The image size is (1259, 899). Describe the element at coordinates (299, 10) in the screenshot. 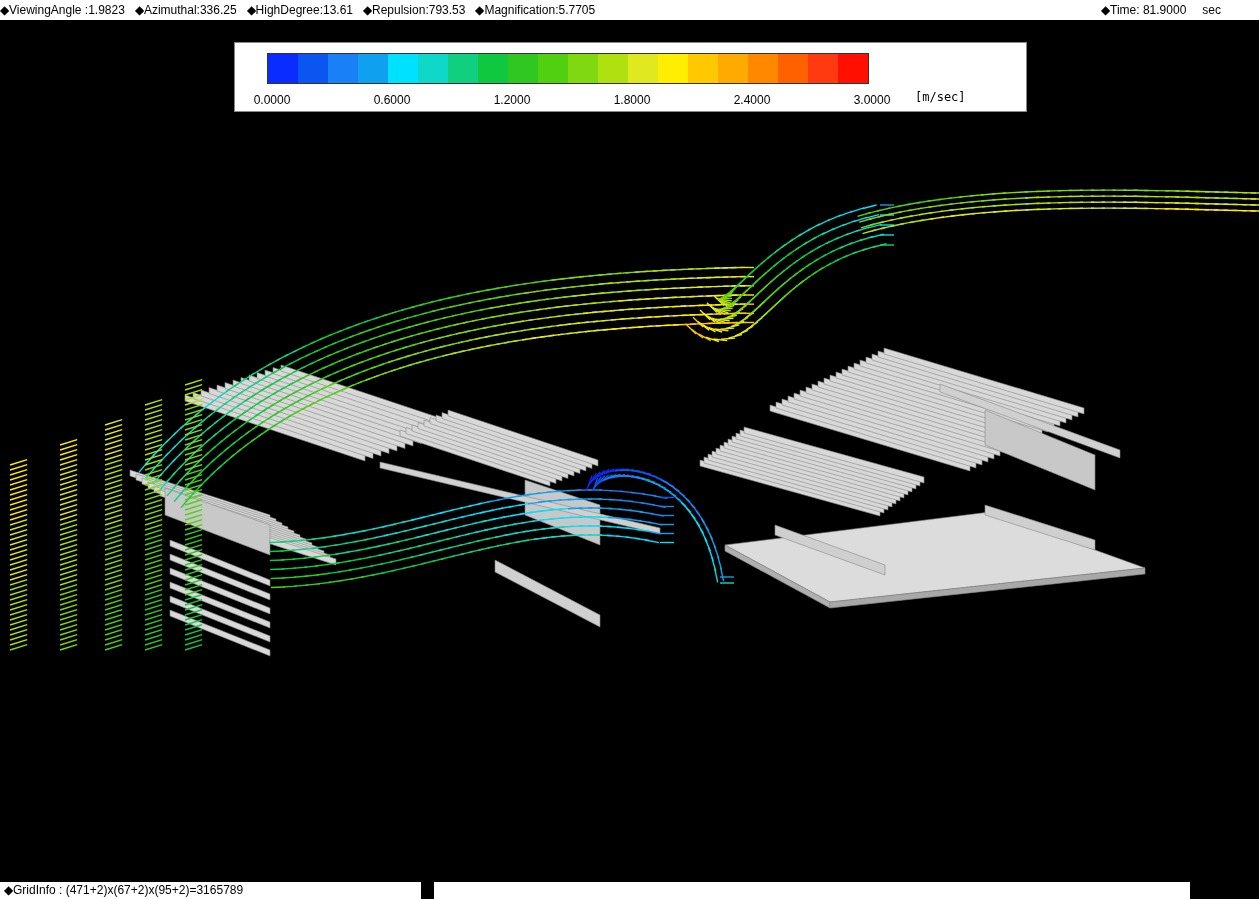

I see `status-readout: ◆HighDegree:13.61` at that location.